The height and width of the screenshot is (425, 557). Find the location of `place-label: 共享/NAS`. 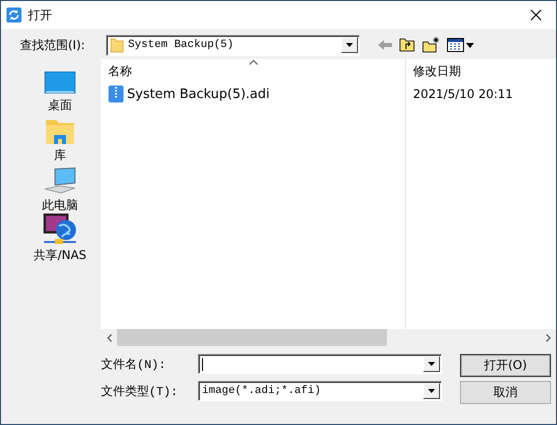

place-label: 共享/NAS is located at coordinates (60, 255).